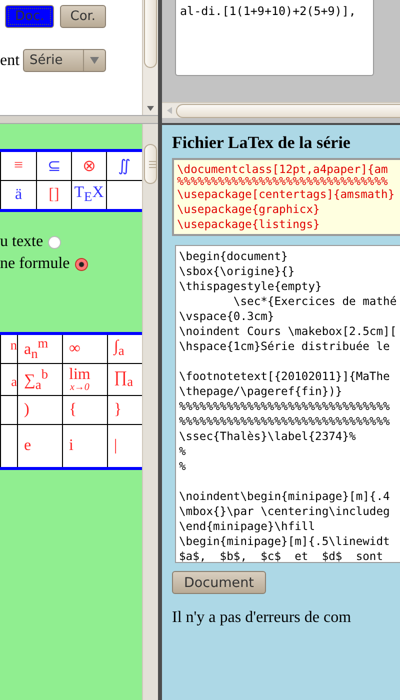 The width and height of the screenshot is (400, 700). Describe the element at coordinates (64, 60) in the screenshot. I see `series-select: Série` at that location.